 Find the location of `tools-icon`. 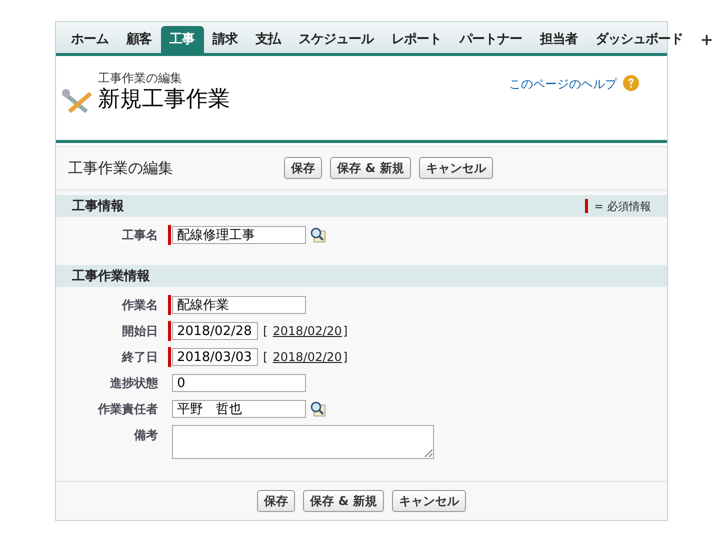

tools-icon is located at coordinates (78, 102).